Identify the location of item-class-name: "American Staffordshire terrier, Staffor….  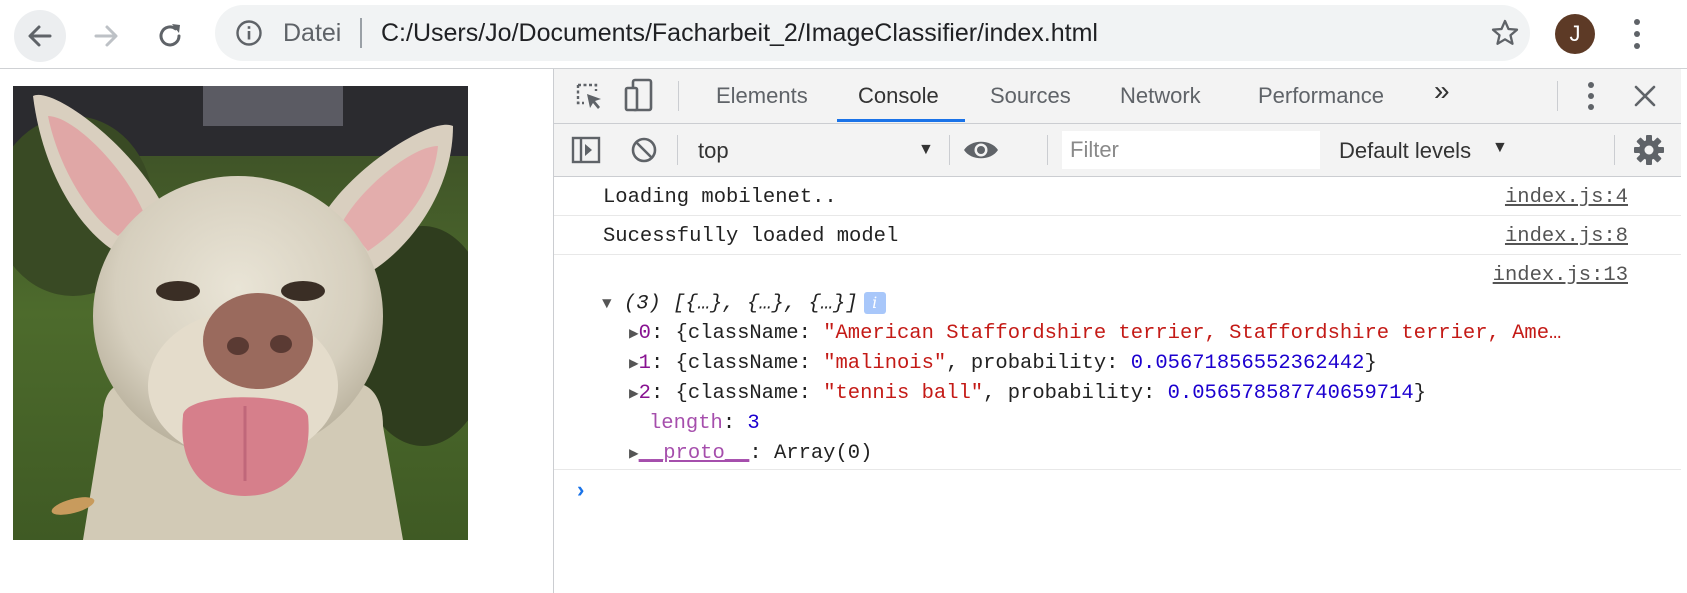
(1192, 333).